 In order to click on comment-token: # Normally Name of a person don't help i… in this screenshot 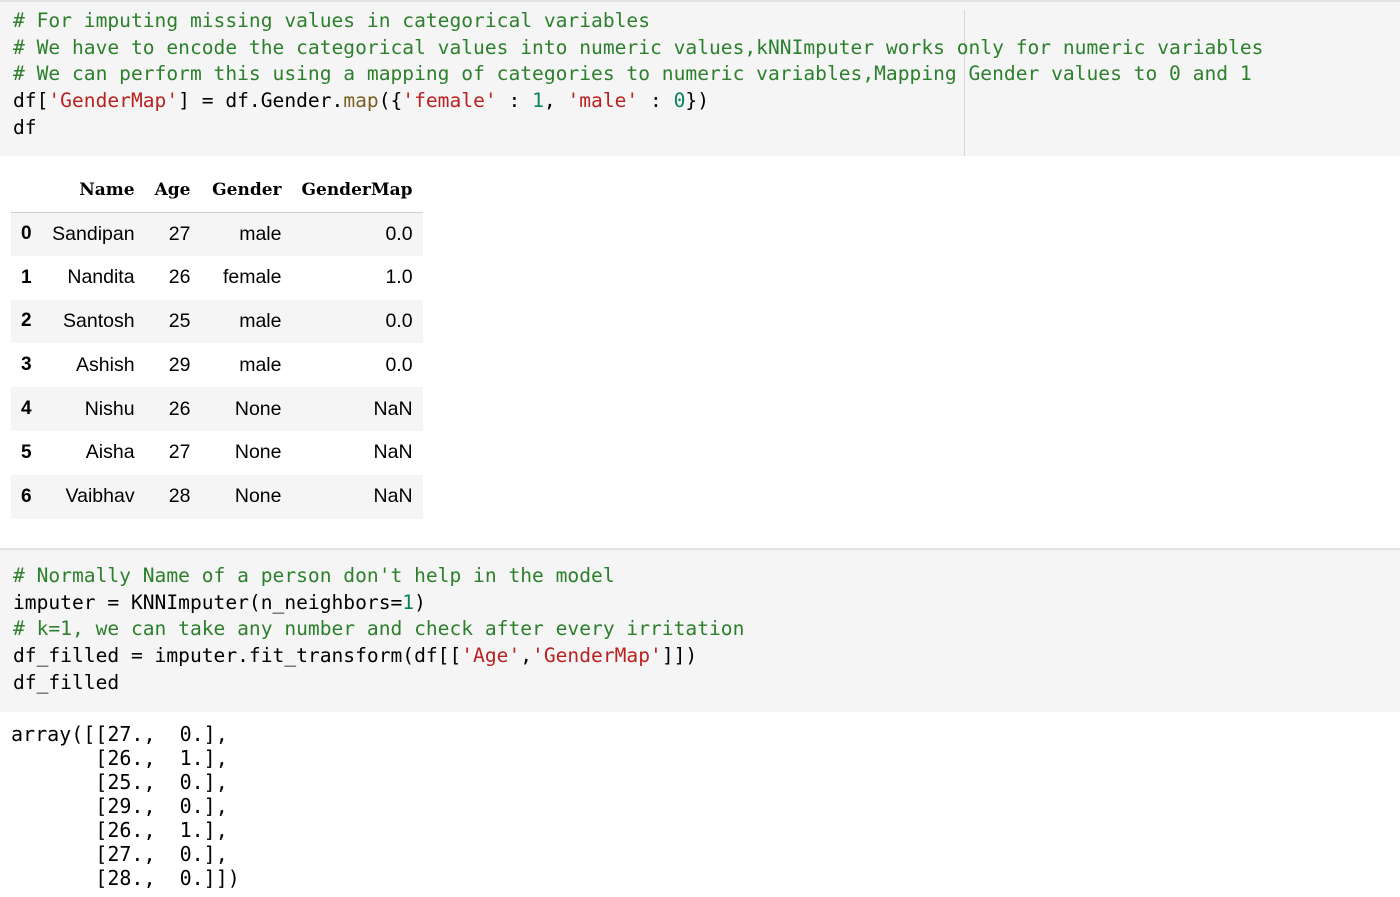, I will do `click(314, 575)`.